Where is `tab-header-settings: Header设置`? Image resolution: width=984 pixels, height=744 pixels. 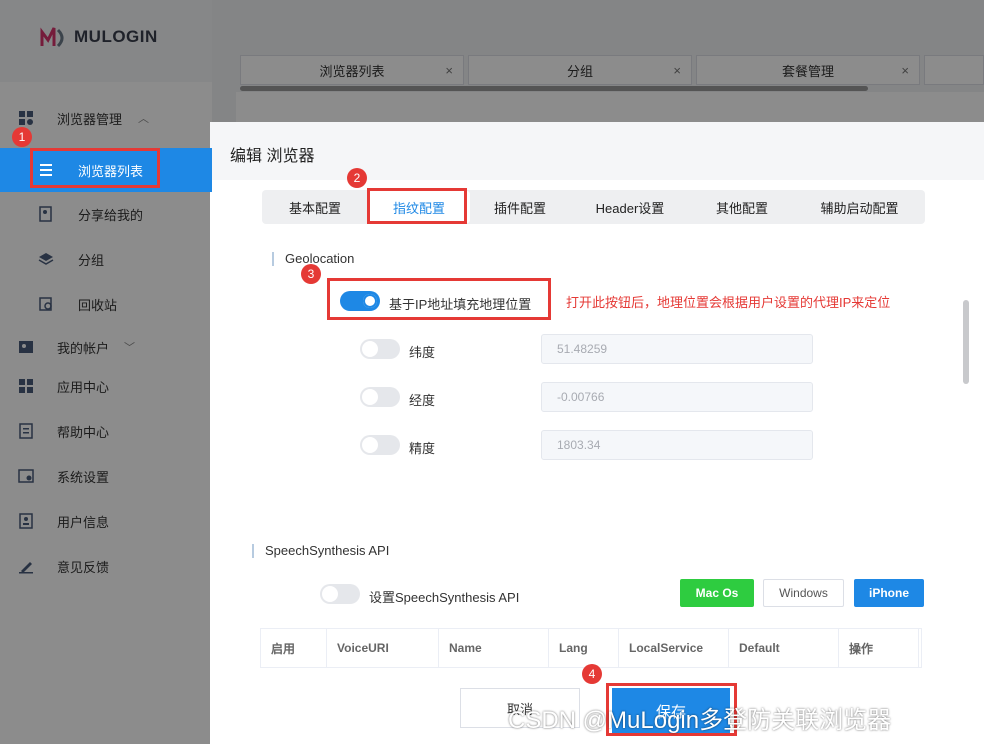
tab-header-settings: Header设置 is located at coordinates (630, 207).